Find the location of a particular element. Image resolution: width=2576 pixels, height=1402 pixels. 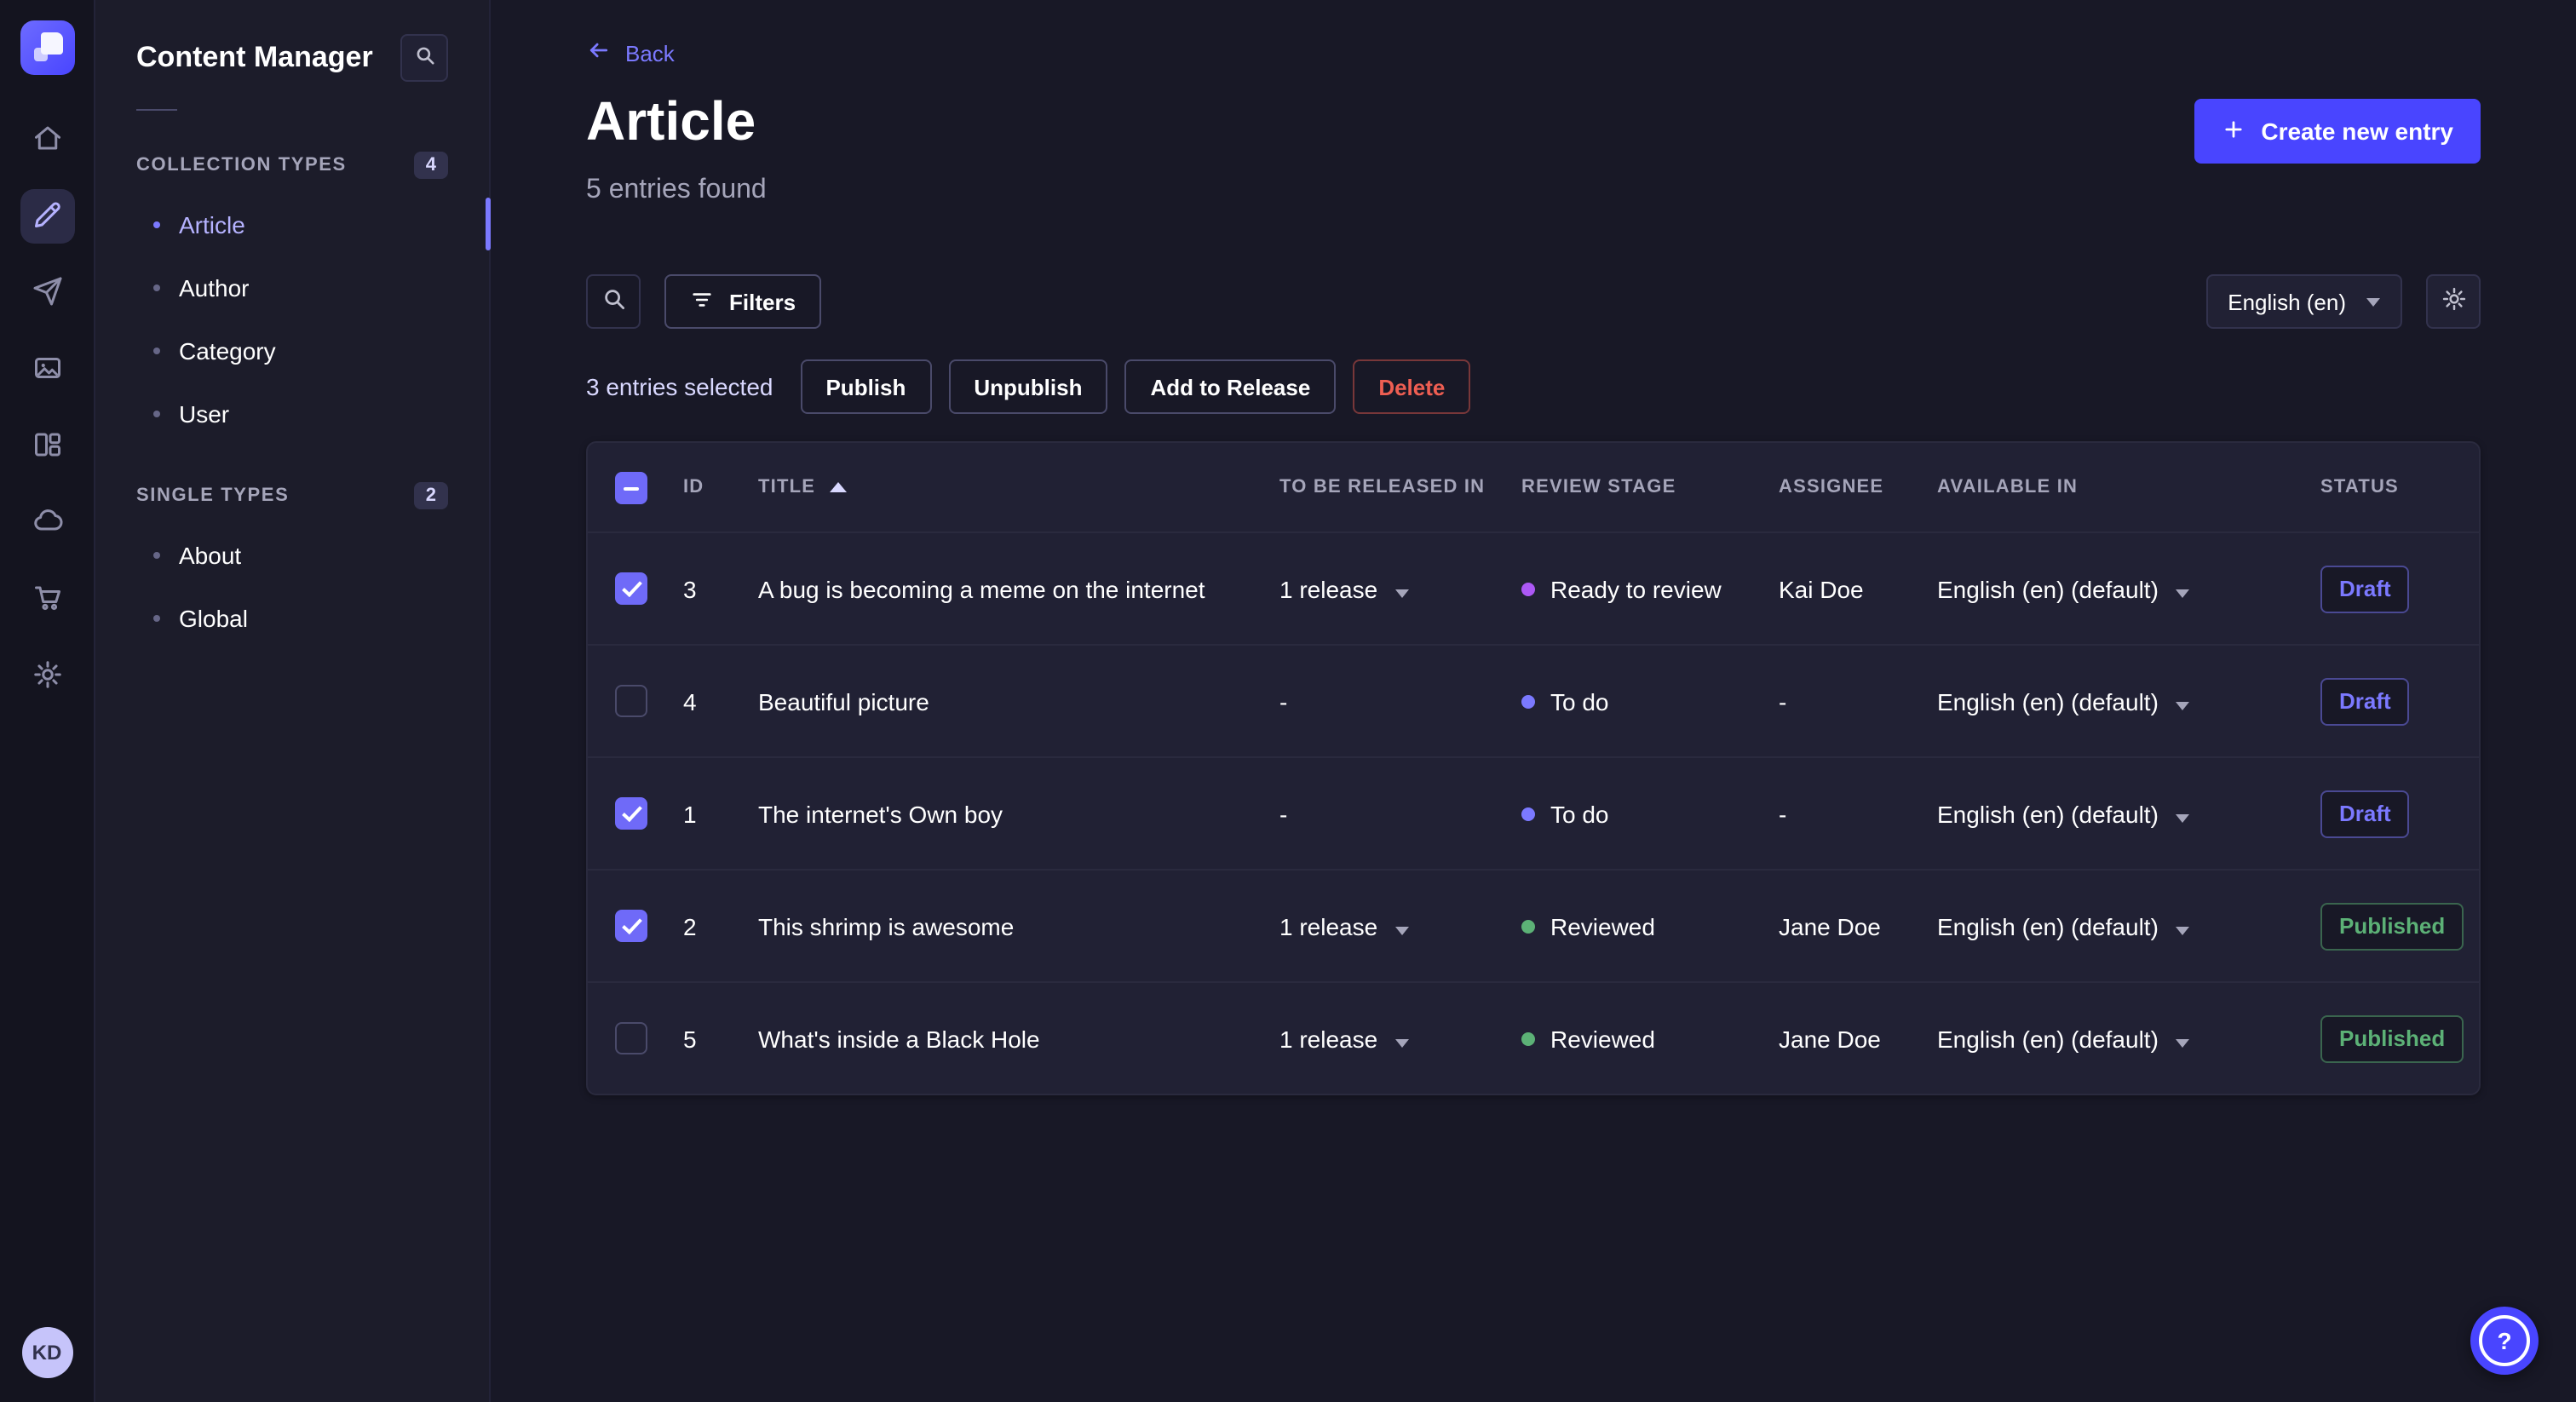

sidebar-item-article: Article is located at coordinates (313, 224).